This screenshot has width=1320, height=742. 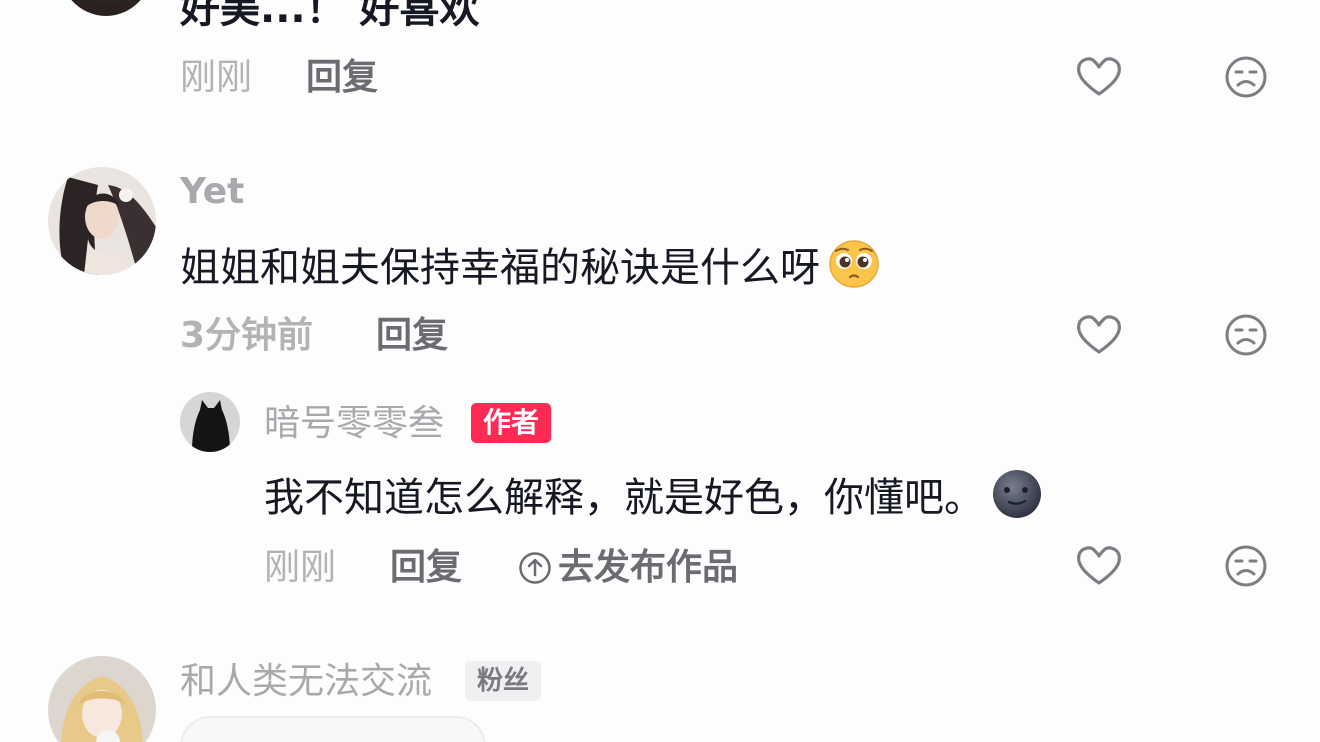 What do you see at coordinates (354, 424) in the screenshot?
I see `author-username: 暗号零零叁` at bounding box center [354, 424].